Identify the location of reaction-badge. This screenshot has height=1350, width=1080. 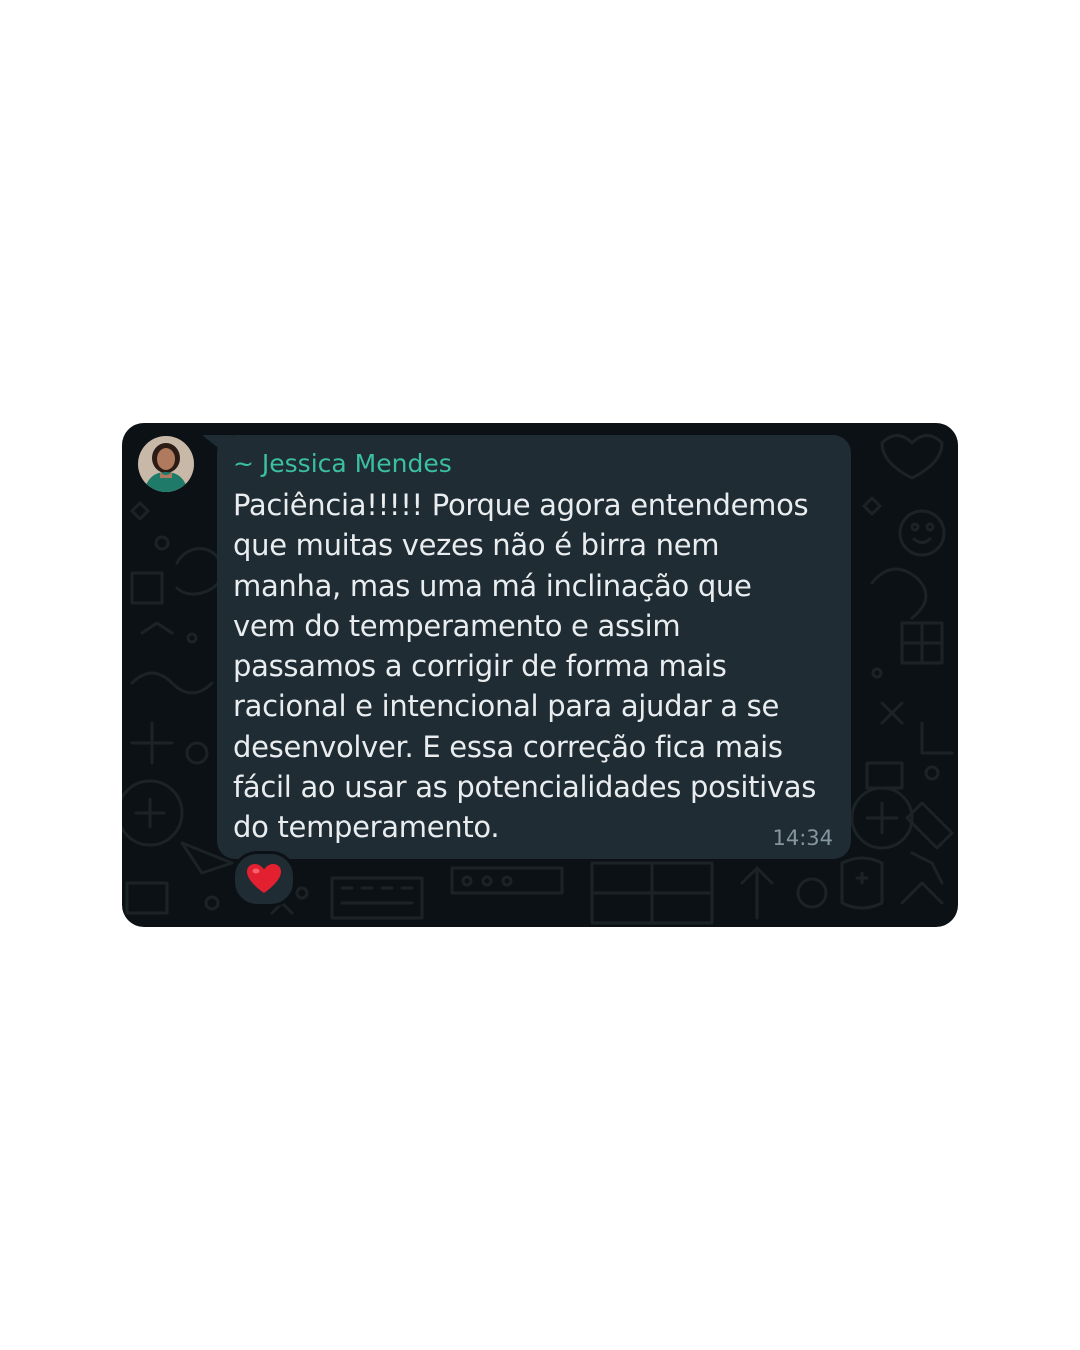
(264, 879).